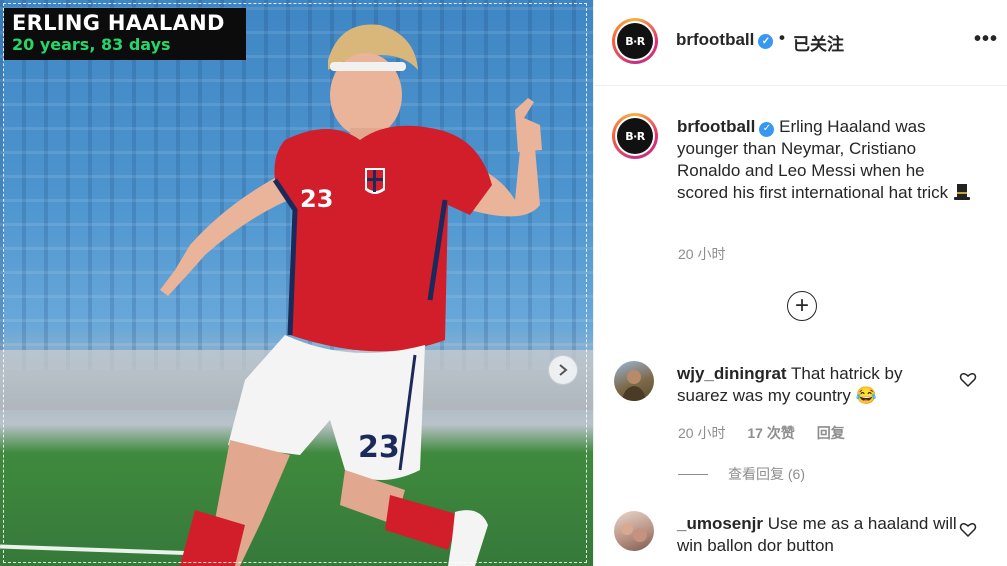 This screenshot has width=1007, height=566. Describe the element at coordinates (701, 254) in the screenshot. I see `caption-timestamp: 20 小时` at that location.